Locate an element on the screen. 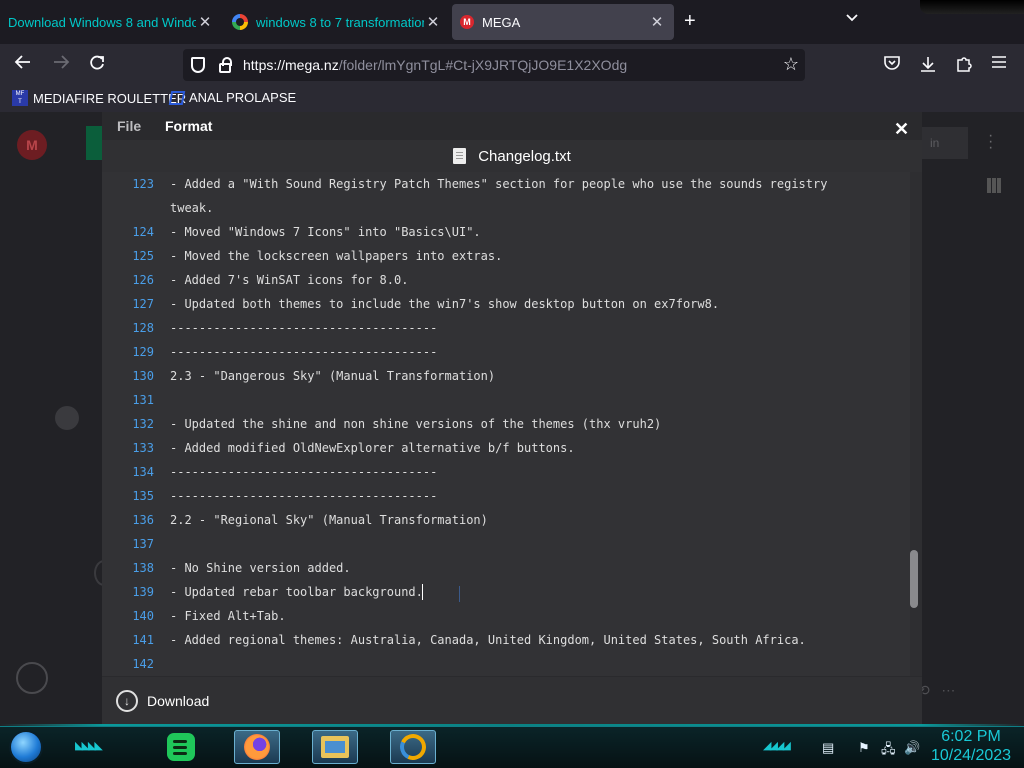  editor-line: 140 - Fixed Alt+Tab. is located at coordinates (507, 616).